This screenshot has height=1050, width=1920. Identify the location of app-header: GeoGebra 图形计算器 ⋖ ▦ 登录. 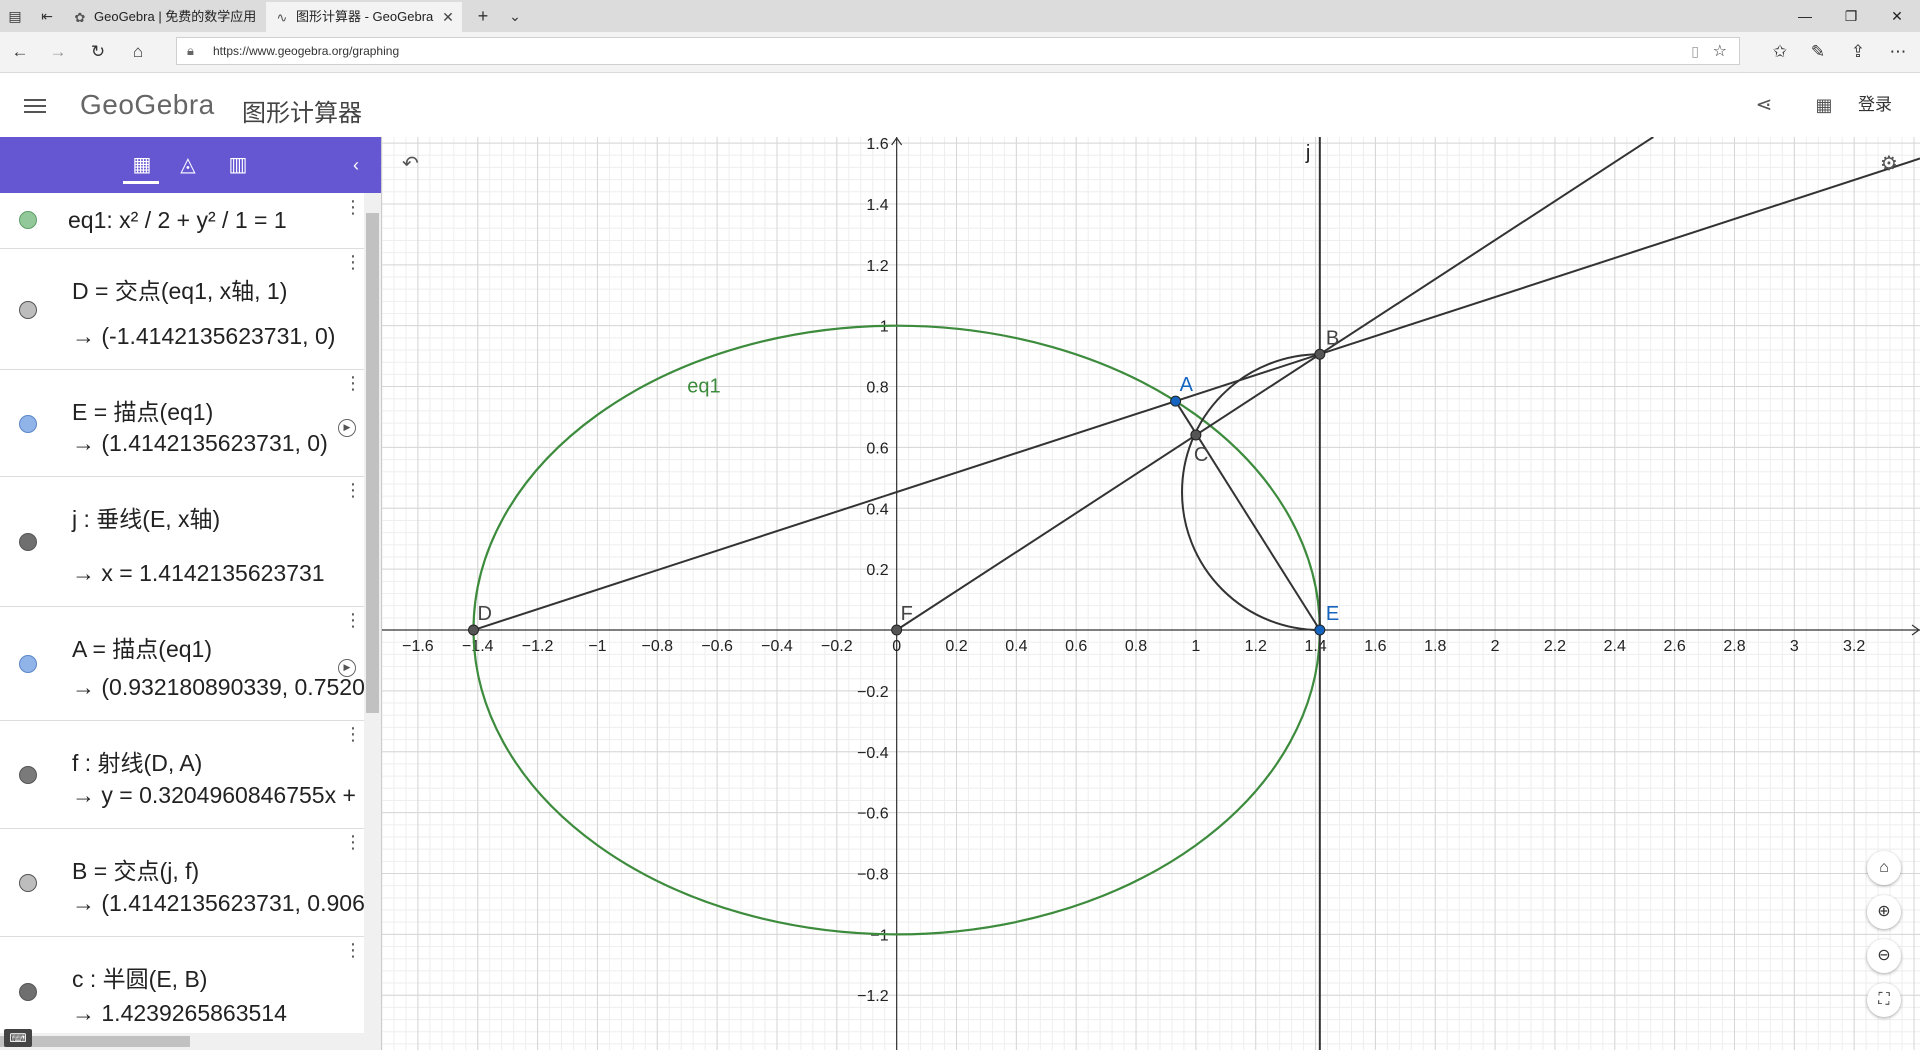
(960, 105).